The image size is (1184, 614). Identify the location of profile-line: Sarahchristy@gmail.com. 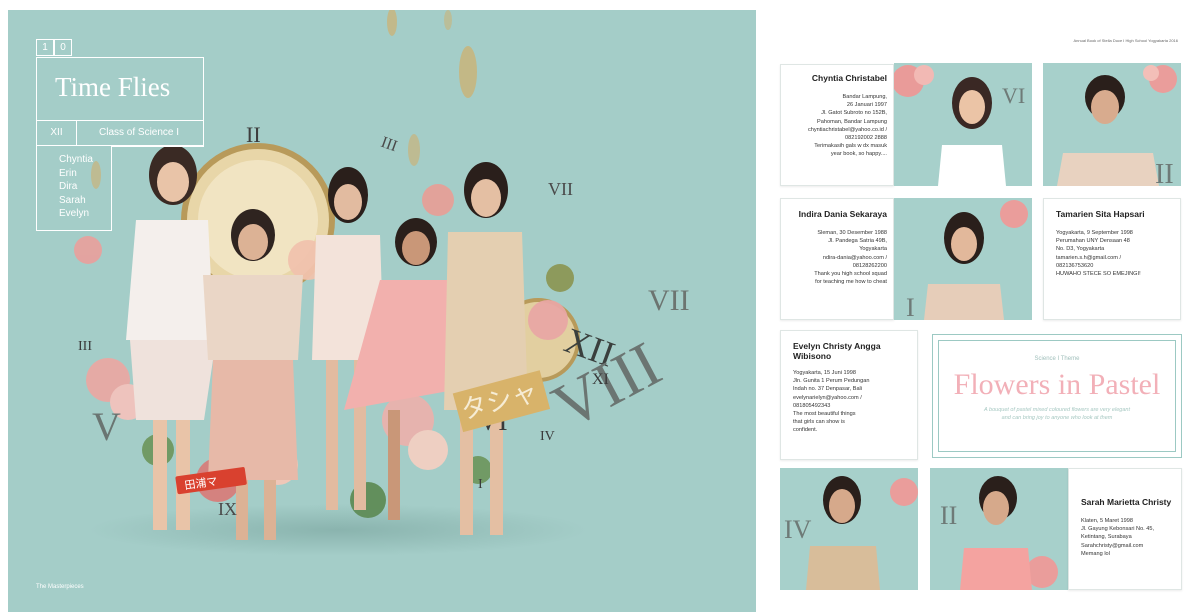
(1112, 545).